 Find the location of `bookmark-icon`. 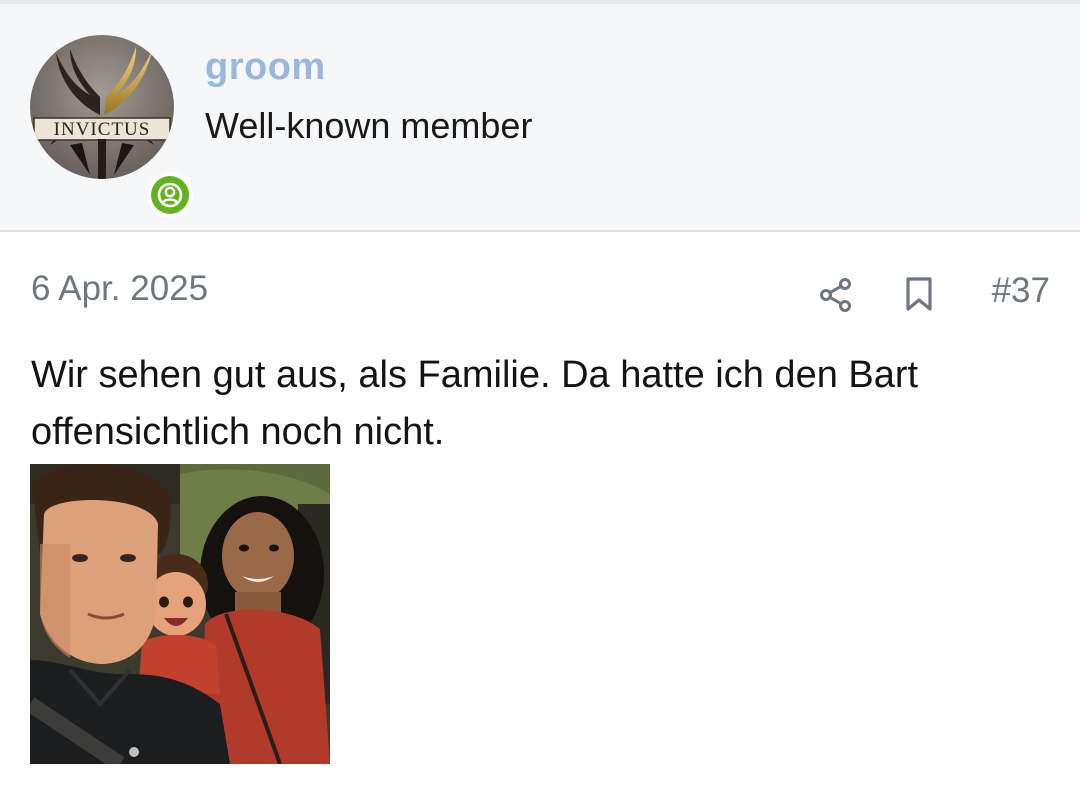

bookmark-icon is located at coordinates (919, 294).